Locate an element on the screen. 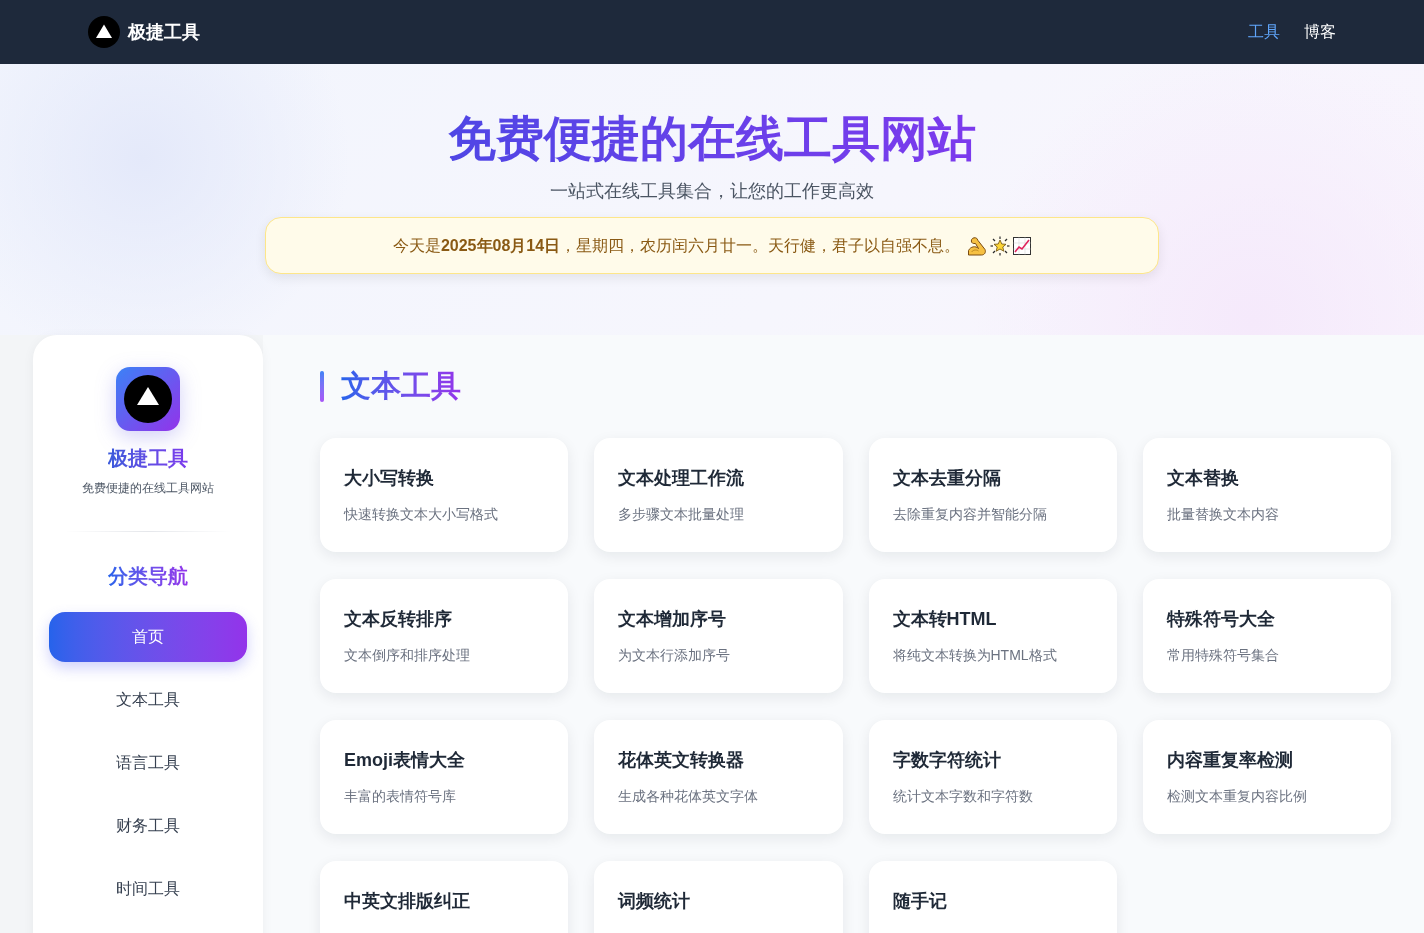  sidebar-tagline: 免费便捷的在线工具网站 is located at coordinates (148, 488).